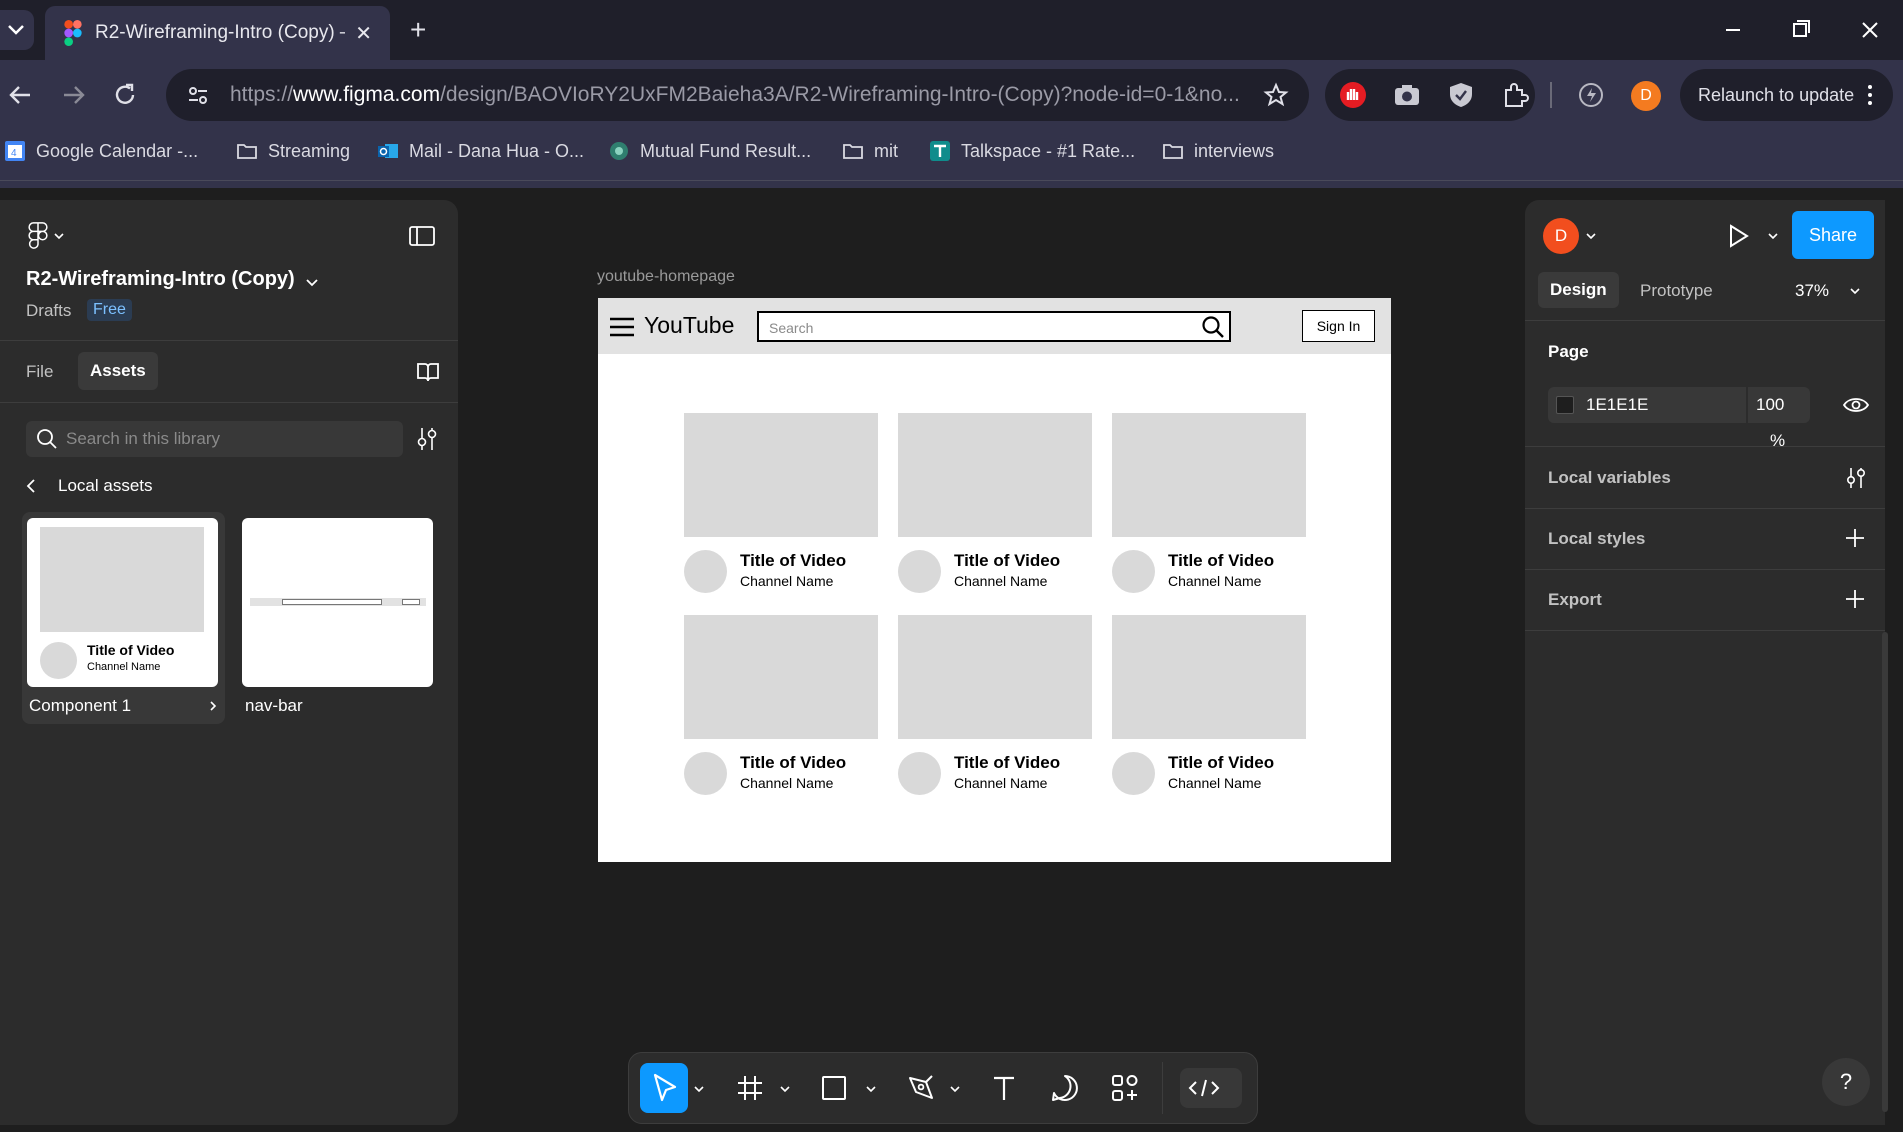 This screenshot has width=1903, height=1132. Describe the element at coordinates (1065, 1088) in the screenshot. I see `comment-tool-icon` at that location.